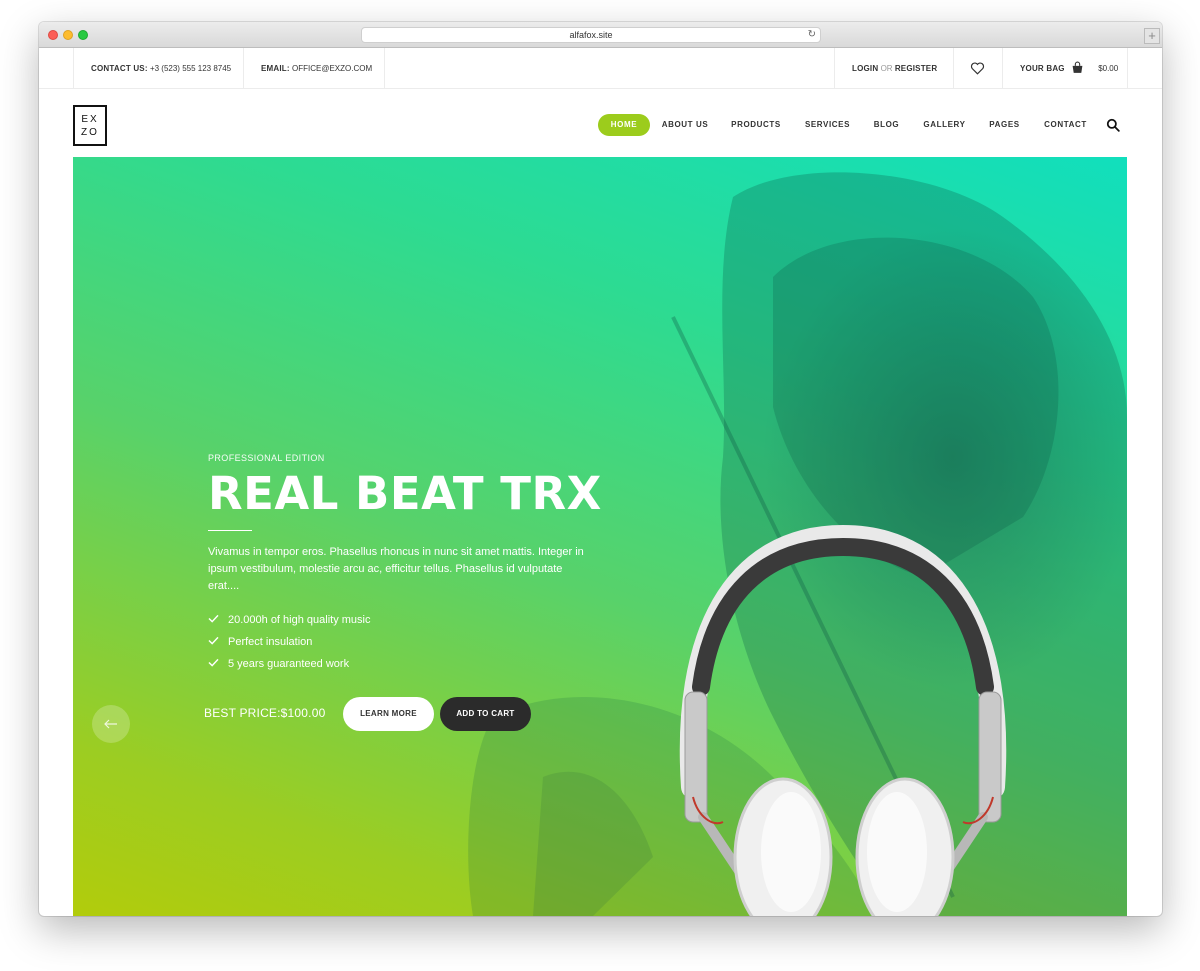 This screenshot has height=971, width=1200. Describe the element at coordinates (90, 119) in the screenshot. I see `logo-line-1: EX` at that location.